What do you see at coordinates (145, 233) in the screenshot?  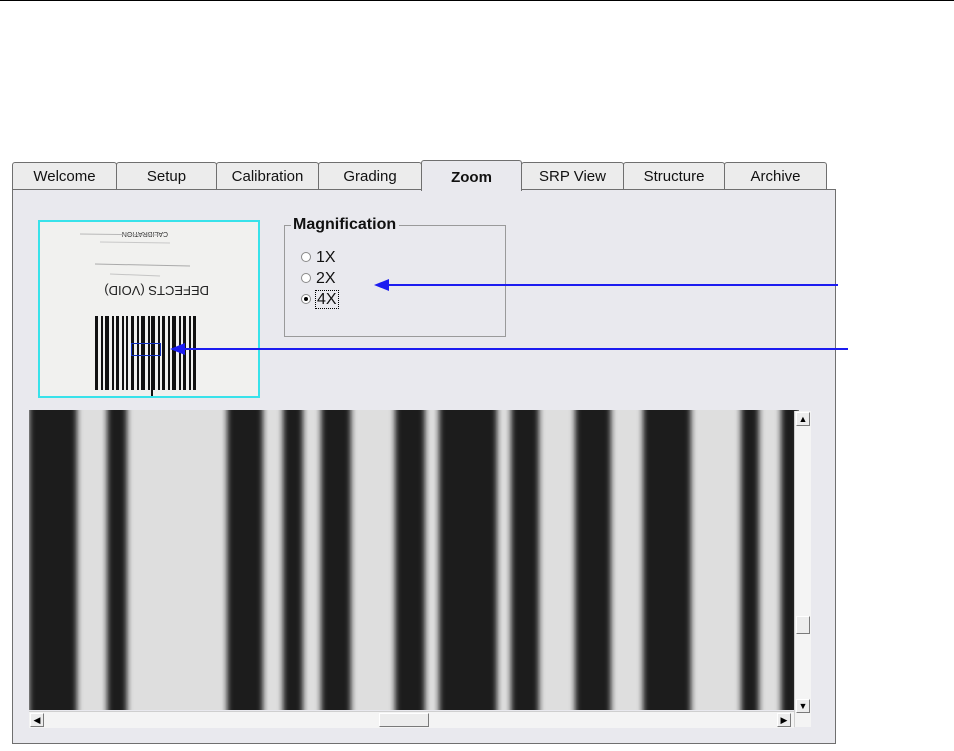 I see `thumbnail-calibration-text: CALIBRATION` at bounding box center [145, 233].